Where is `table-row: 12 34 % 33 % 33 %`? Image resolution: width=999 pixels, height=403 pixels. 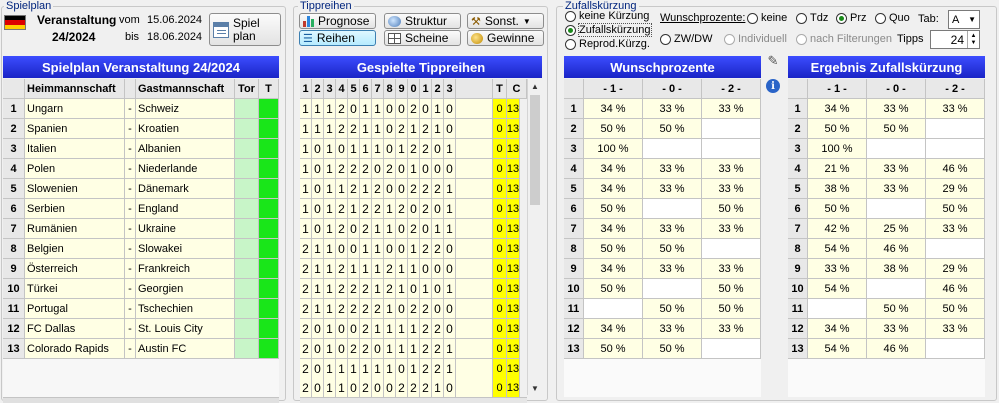 table-row: 12 34 % 33 % 33 % is located at coordinates (886, 329).